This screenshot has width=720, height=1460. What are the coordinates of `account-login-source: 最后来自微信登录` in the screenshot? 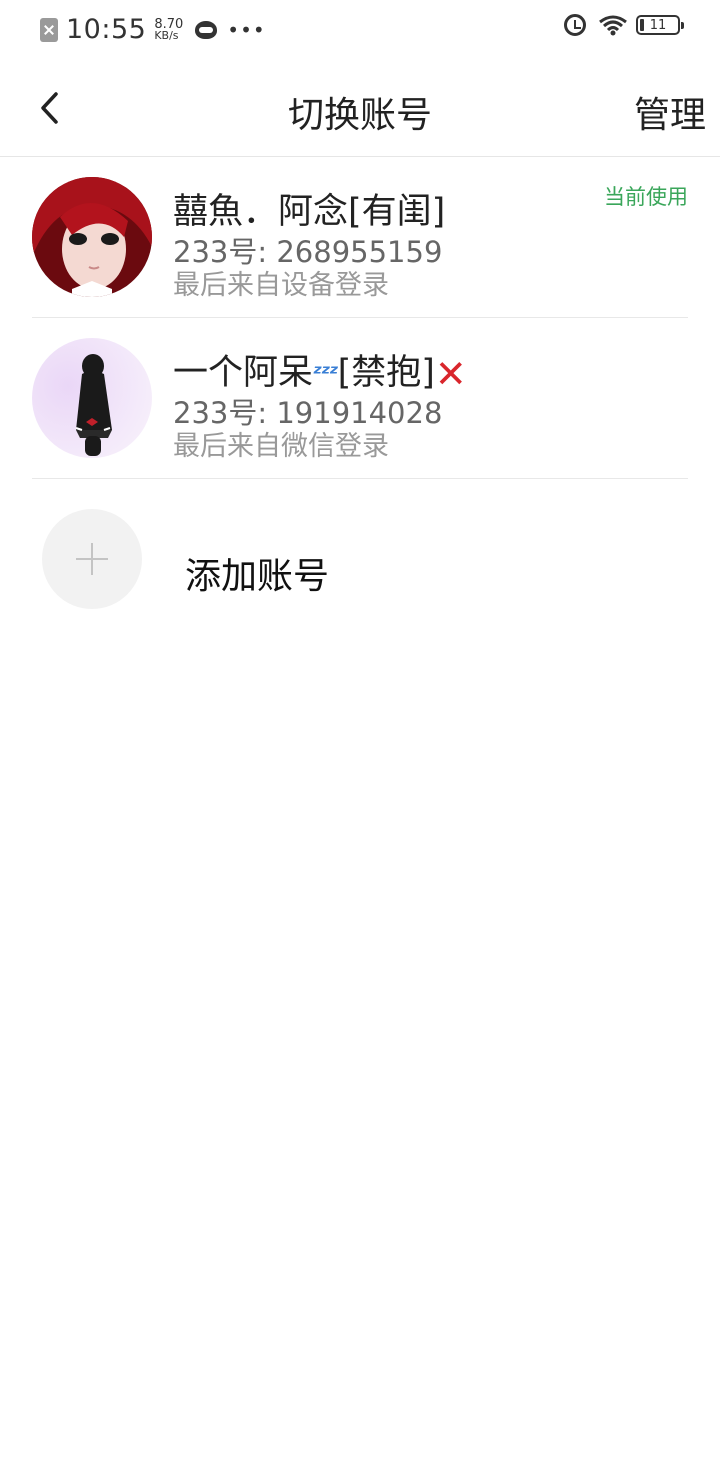 It's located at (281, 446).